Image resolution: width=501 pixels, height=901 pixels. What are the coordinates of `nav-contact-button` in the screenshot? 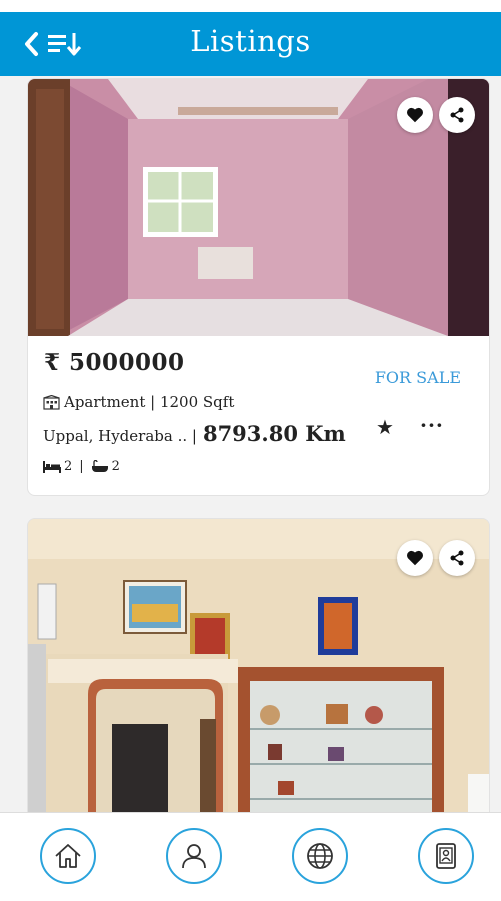 It's located at (446, 856).